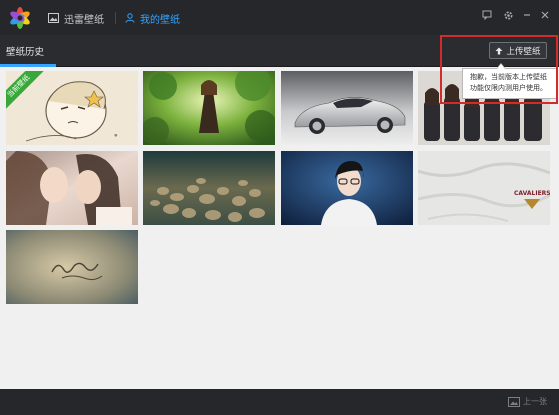  I want to click on minimize-icon, so click(527, 15).